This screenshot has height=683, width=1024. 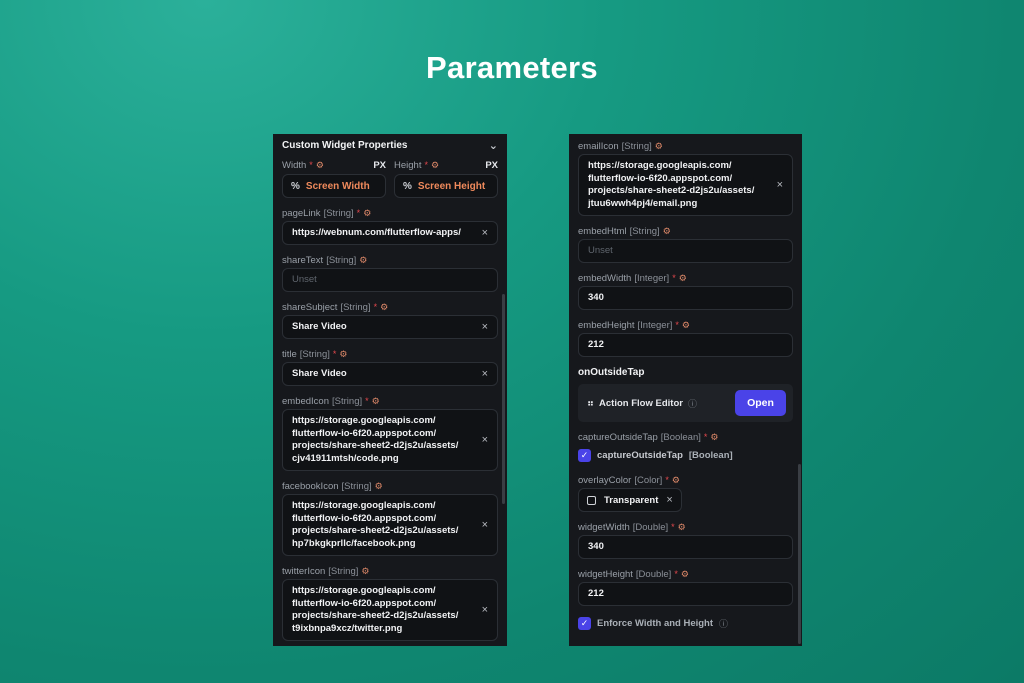 I want to click on open-button: Open, so click(x=760, y=403).